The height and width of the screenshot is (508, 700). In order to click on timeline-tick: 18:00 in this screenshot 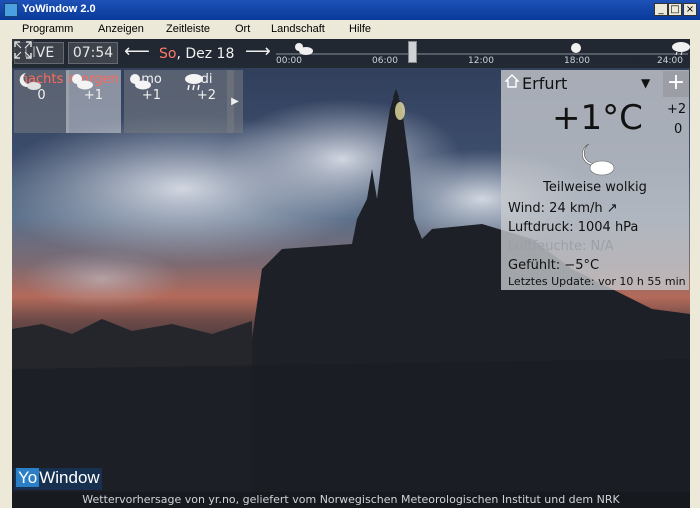, I will do `click(577, 61)`.